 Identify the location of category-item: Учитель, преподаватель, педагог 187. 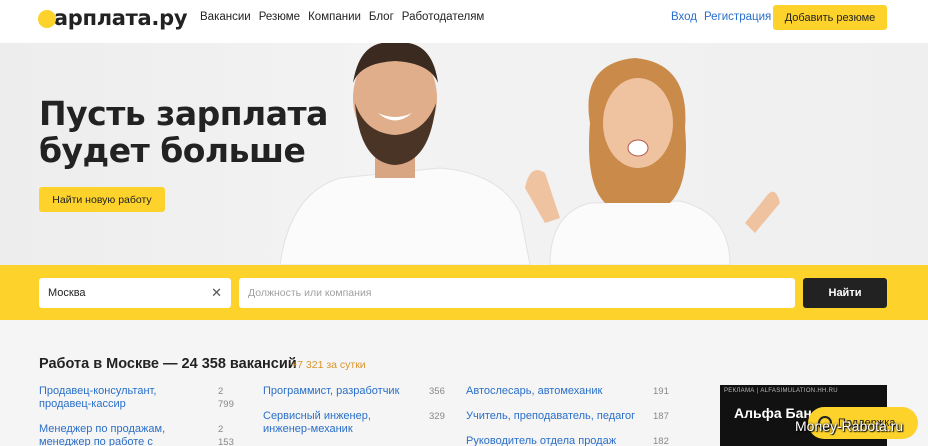
(567, 422).